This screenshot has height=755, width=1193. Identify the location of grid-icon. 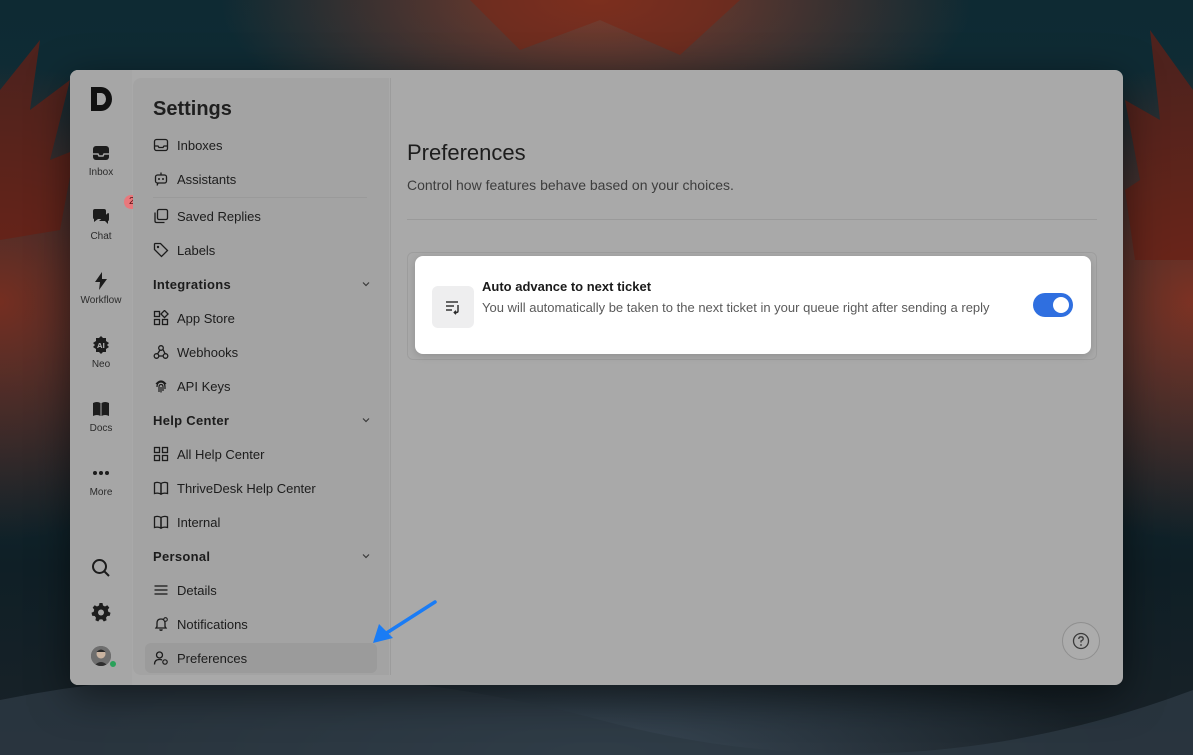
(161, 454).